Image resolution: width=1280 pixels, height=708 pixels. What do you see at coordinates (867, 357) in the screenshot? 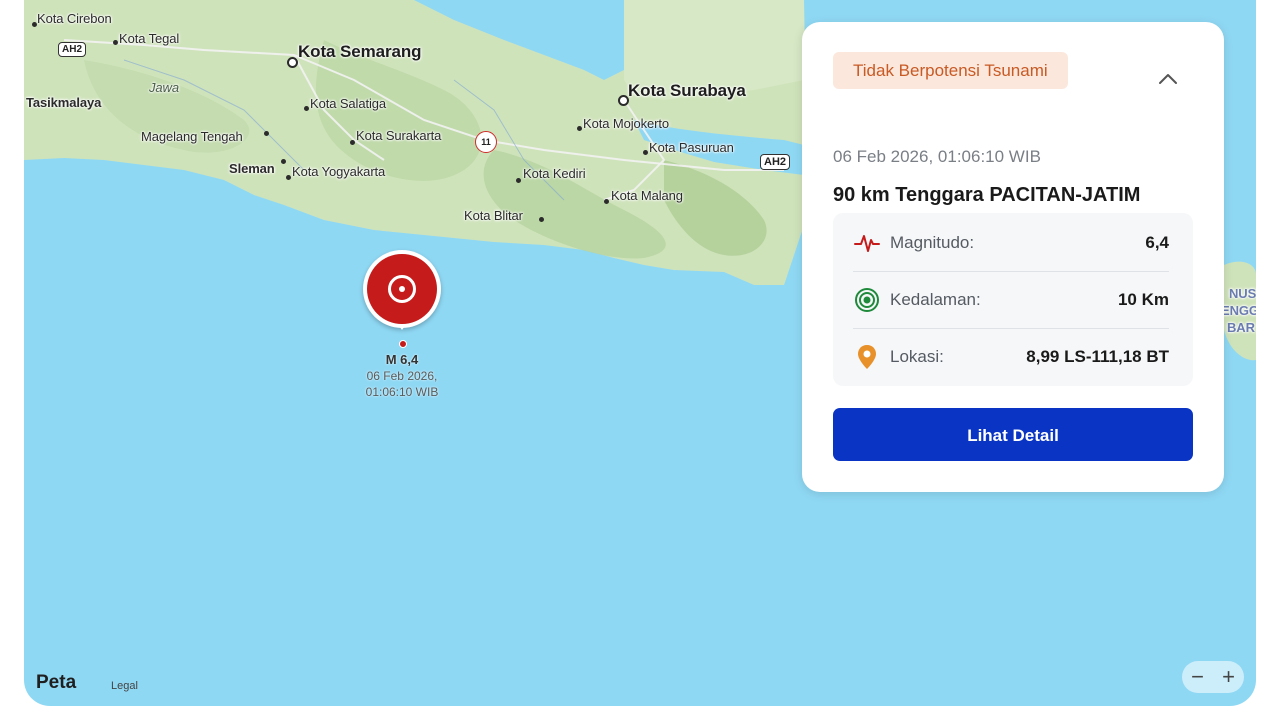
I see `location-pin-icon` at bounding box center [867, 357].